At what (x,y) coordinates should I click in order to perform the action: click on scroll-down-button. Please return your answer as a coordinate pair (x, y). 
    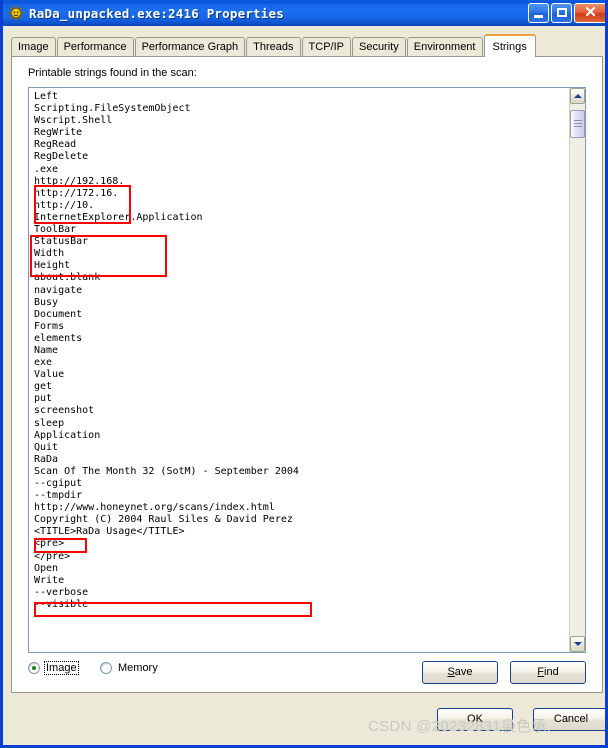
    Looking at the image, I should click on (577, 644).